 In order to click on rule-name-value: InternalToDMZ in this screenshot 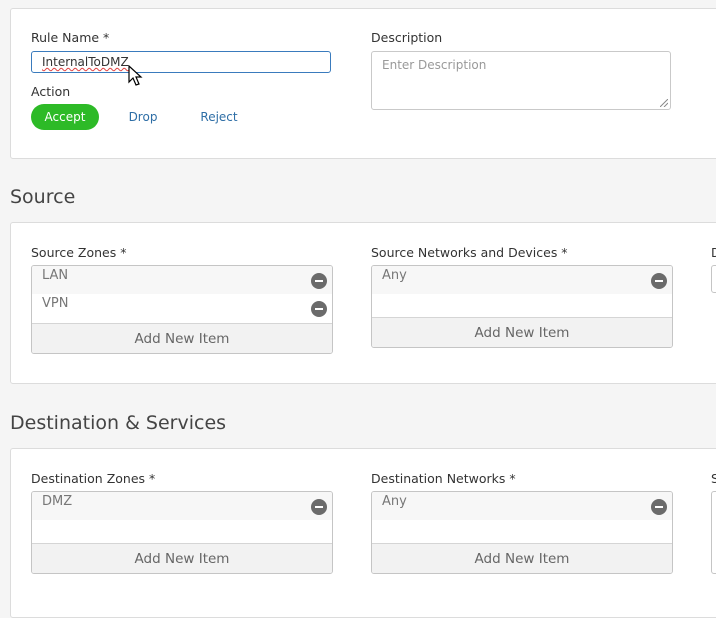, I will do `click(85, 62)`.